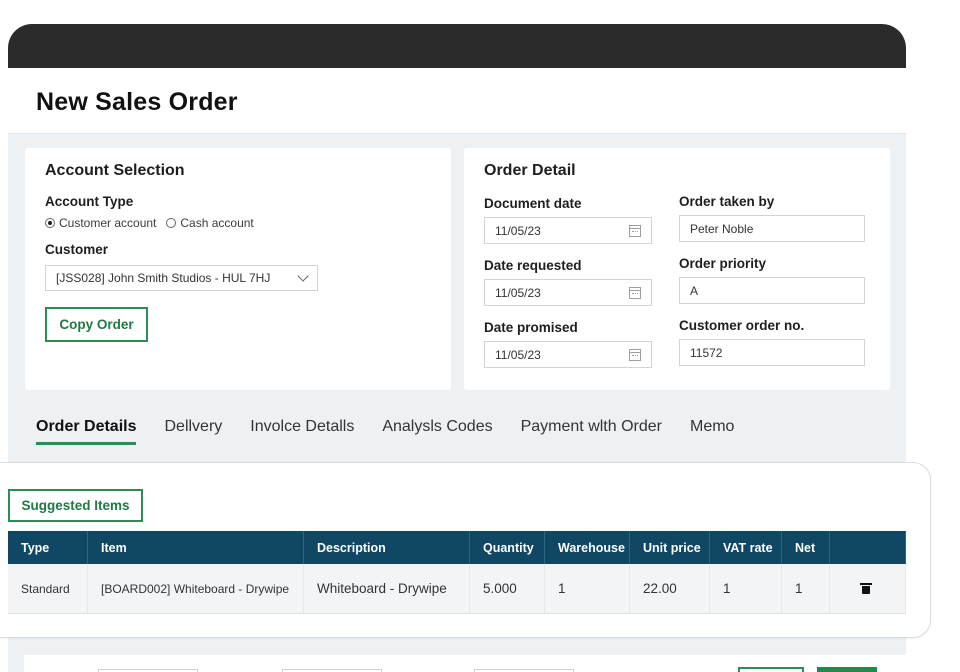 This screenshot has height=672, width=960. What do you see at coordinates (387, 547) in the screenshot?
I see `column-header-description: Description` at bounding box center [387, 547].